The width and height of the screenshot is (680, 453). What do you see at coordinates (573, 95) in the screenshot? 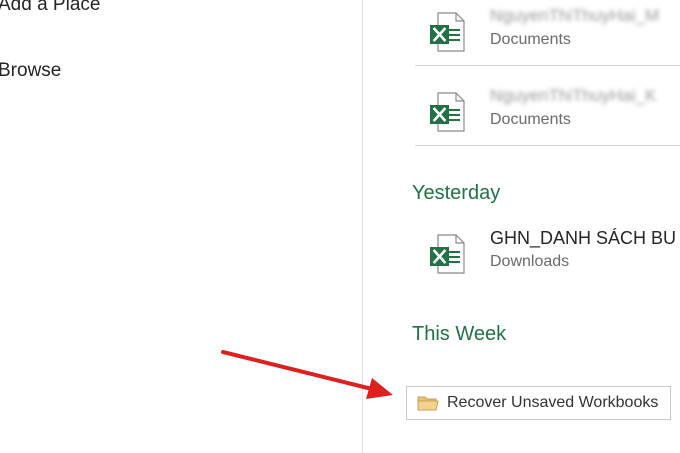
I see `file-name: NguyenThiThuyHai_K` at bounding box center [573, 95].